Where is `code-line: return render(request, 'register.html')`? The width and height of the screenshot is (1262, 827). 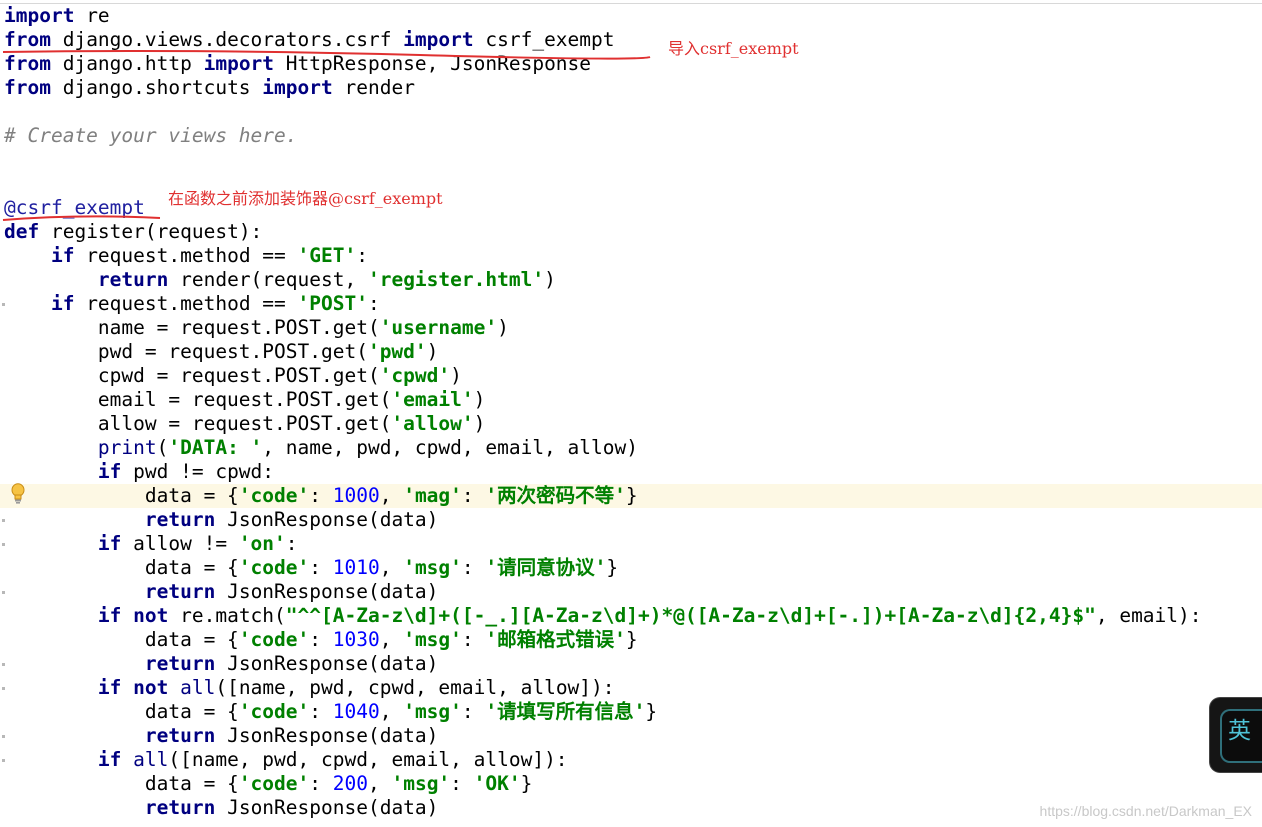 code-line: return render(request, 'register.html') is located at coordinates (280, 280).